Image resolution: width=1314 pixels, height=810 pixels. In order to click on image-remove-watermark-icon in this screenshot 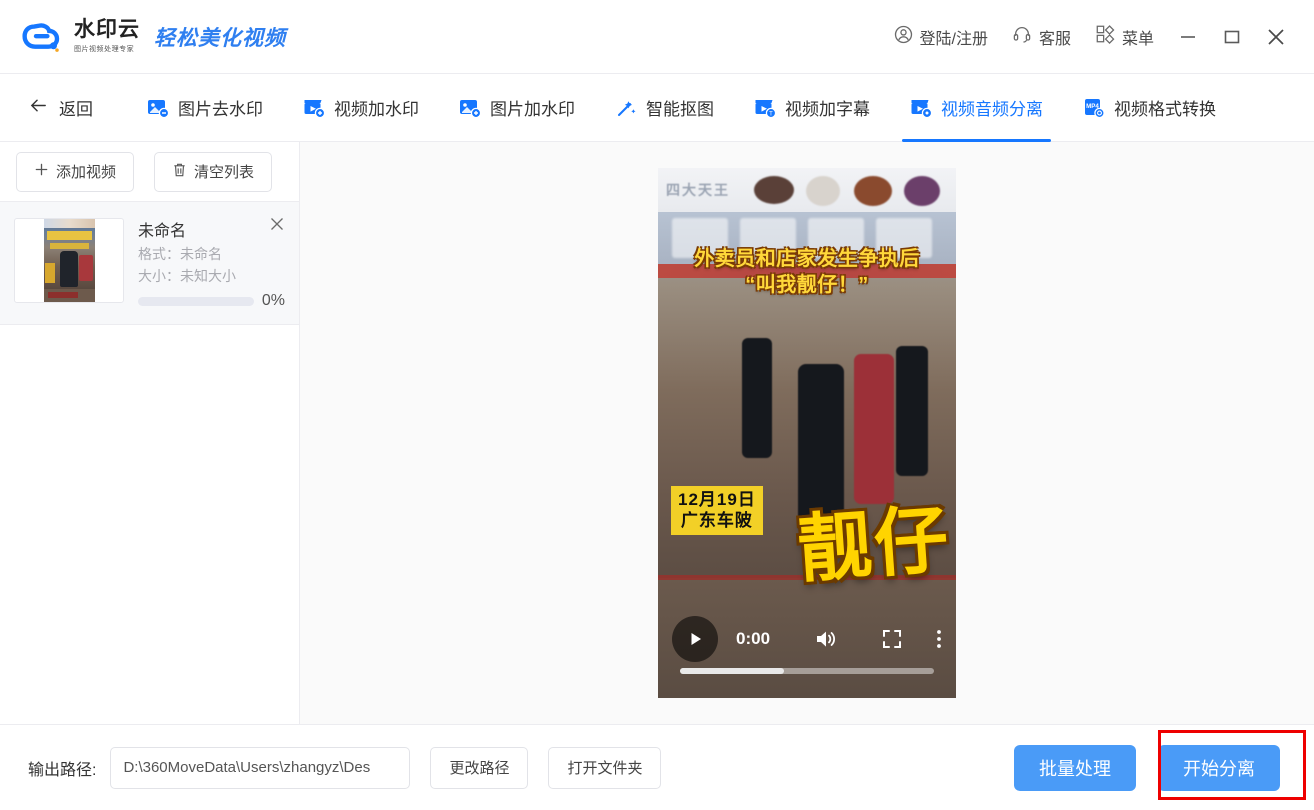, I will do `click(158, 108)`.